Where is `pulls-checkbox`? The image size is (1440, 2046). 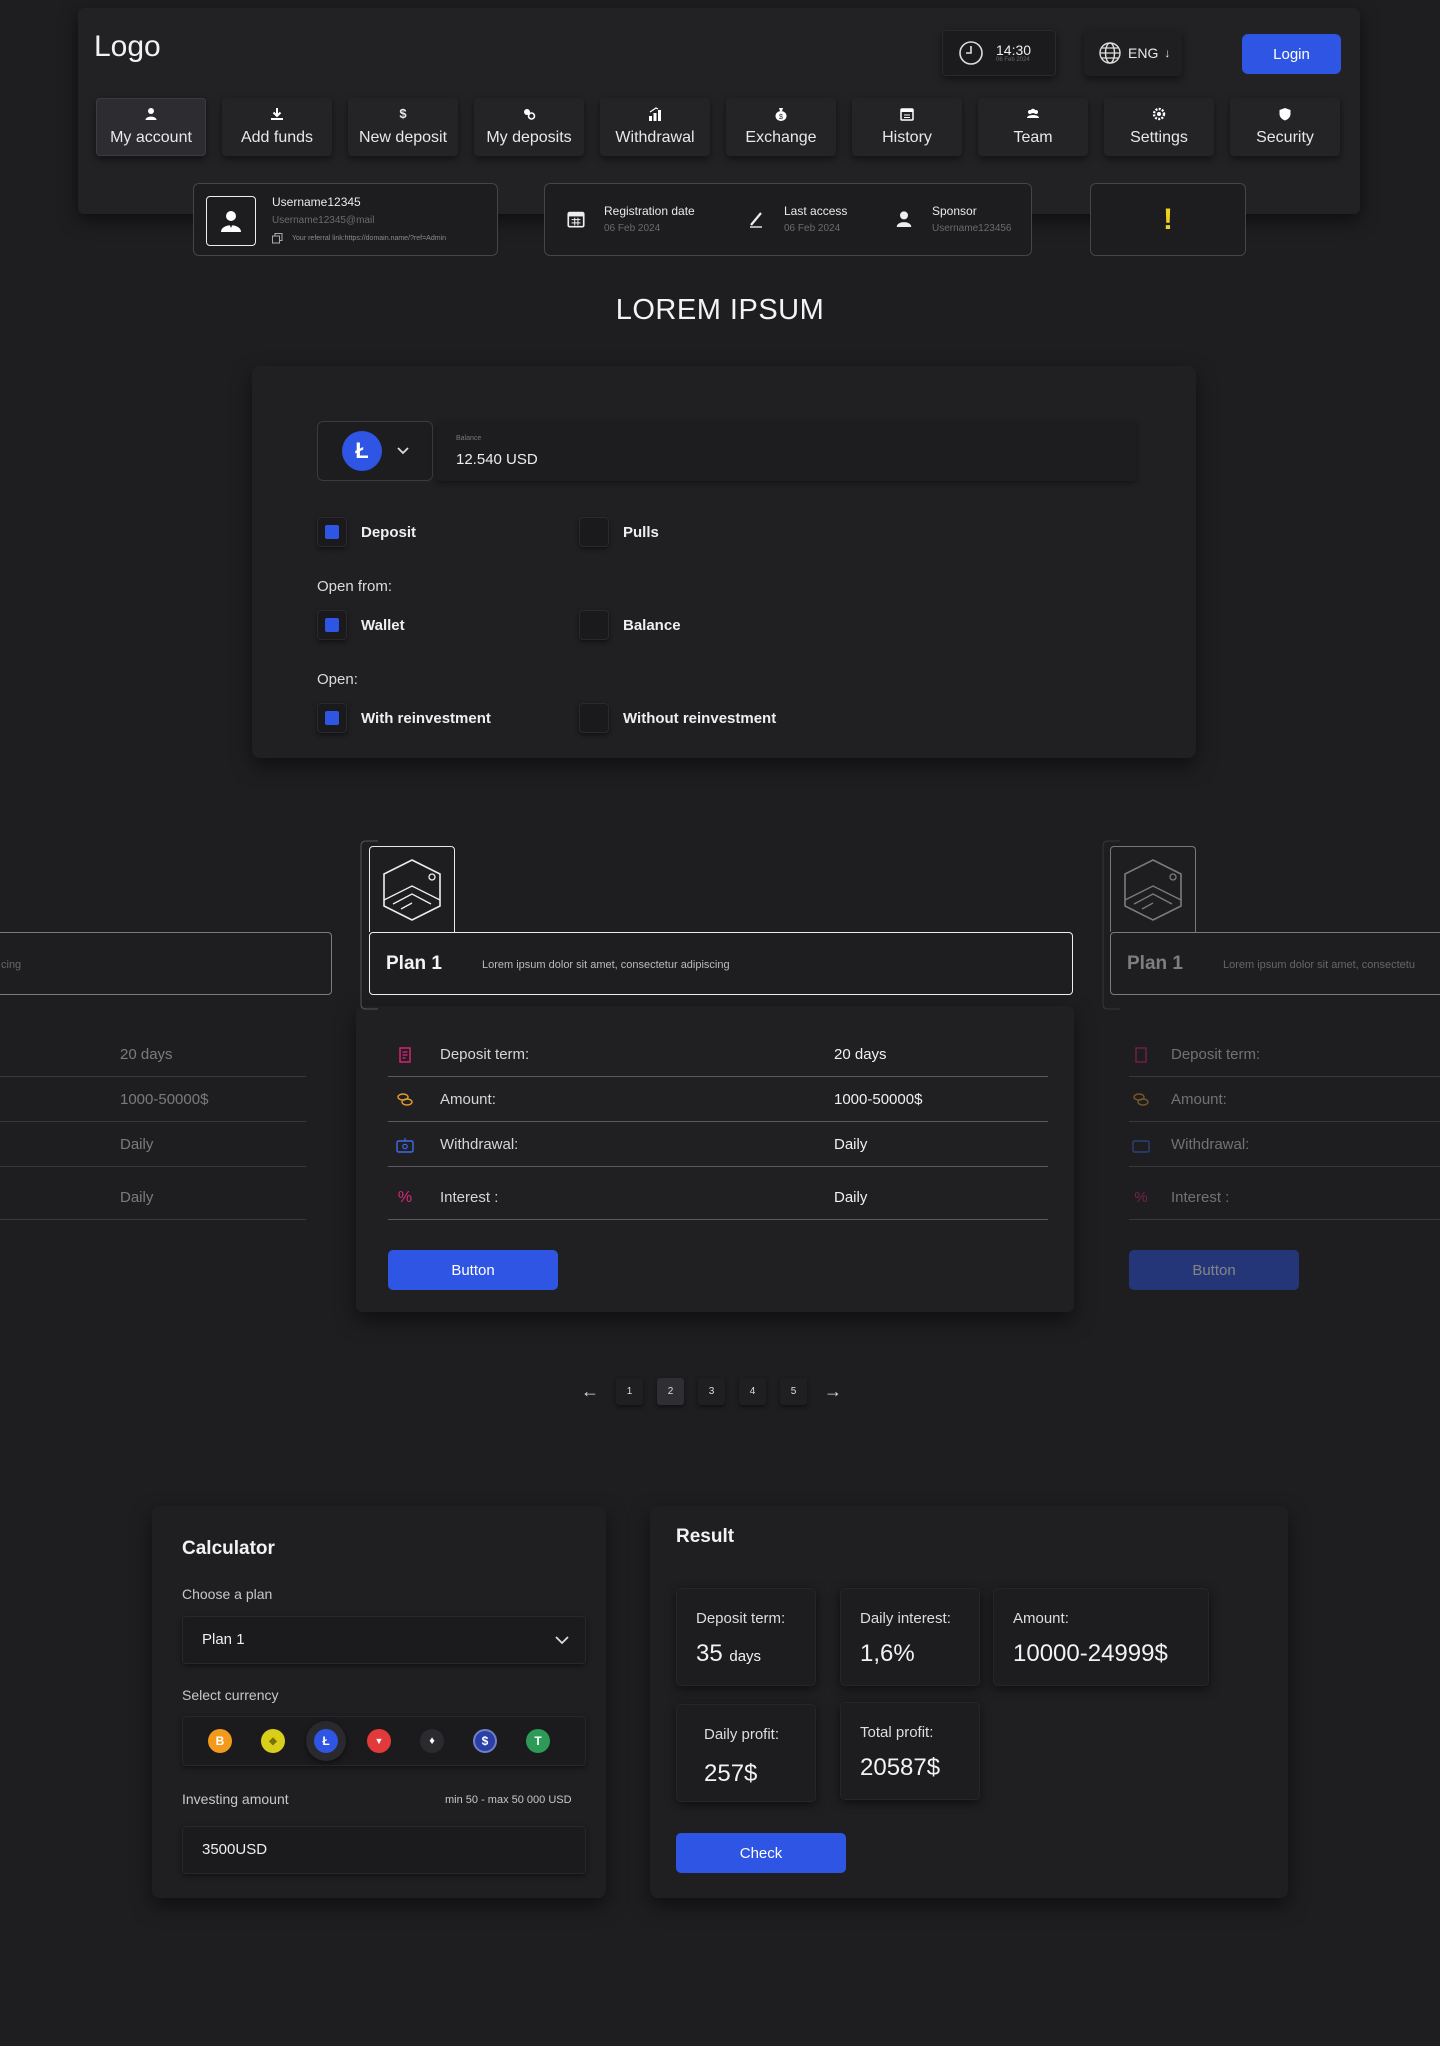 pulls-checkbox is located at coordinates (594, 532).